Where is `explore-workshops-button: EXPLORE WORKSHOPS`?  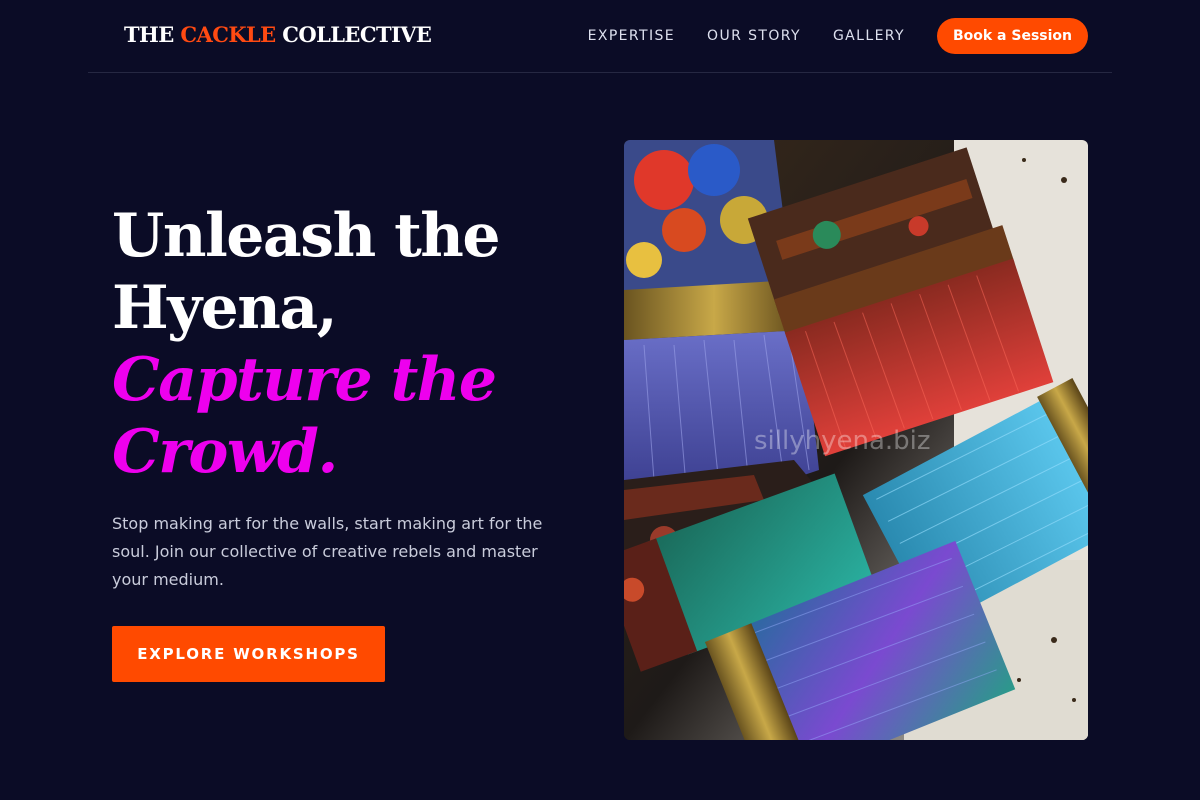 explore-workshops-button: EXPLORE WORKSHOPS is located at coordinates (248, 654).